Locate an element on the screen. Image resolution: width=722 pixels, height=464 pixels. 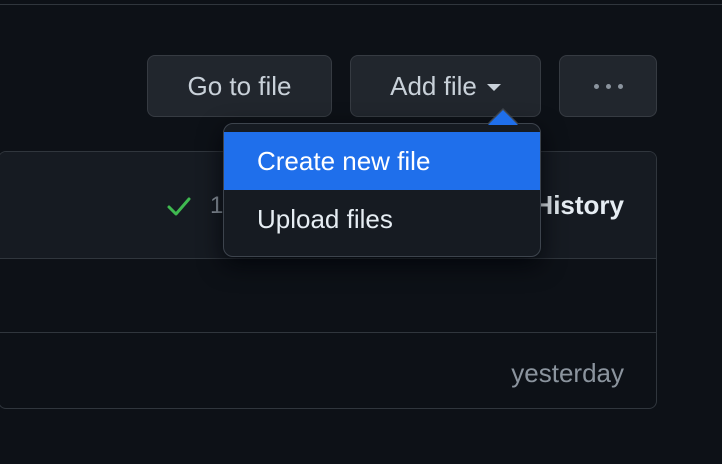
menu-item-create-new-file: Create new file is located at coordinates (382, 161).